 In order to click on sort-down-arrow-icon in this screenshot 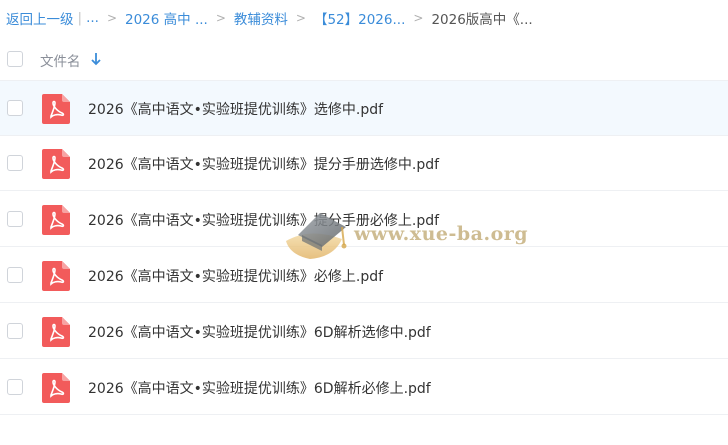, I will do `click(96, 59)`.